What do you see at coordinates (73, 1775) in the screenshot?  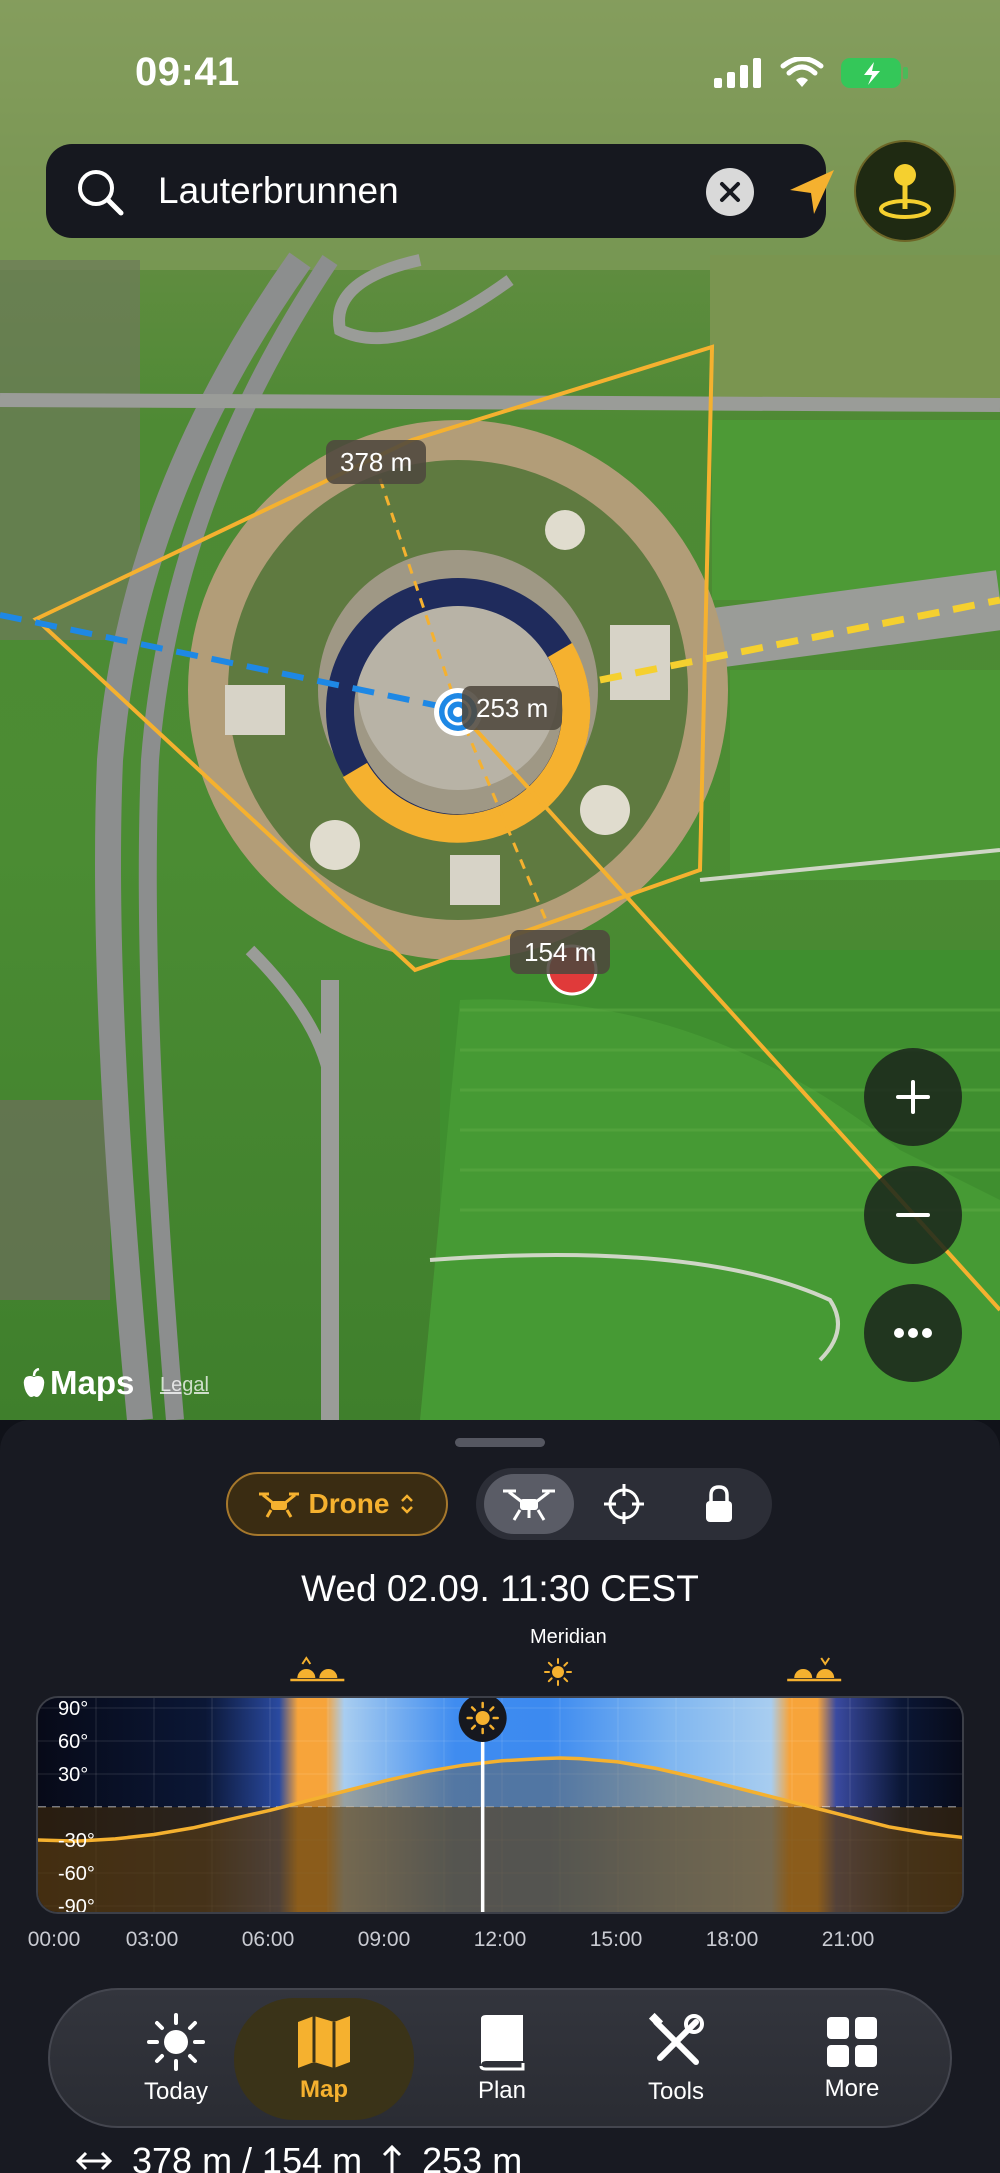 I see `y-tick-label: 30°` at bounding box center [73, 1775].